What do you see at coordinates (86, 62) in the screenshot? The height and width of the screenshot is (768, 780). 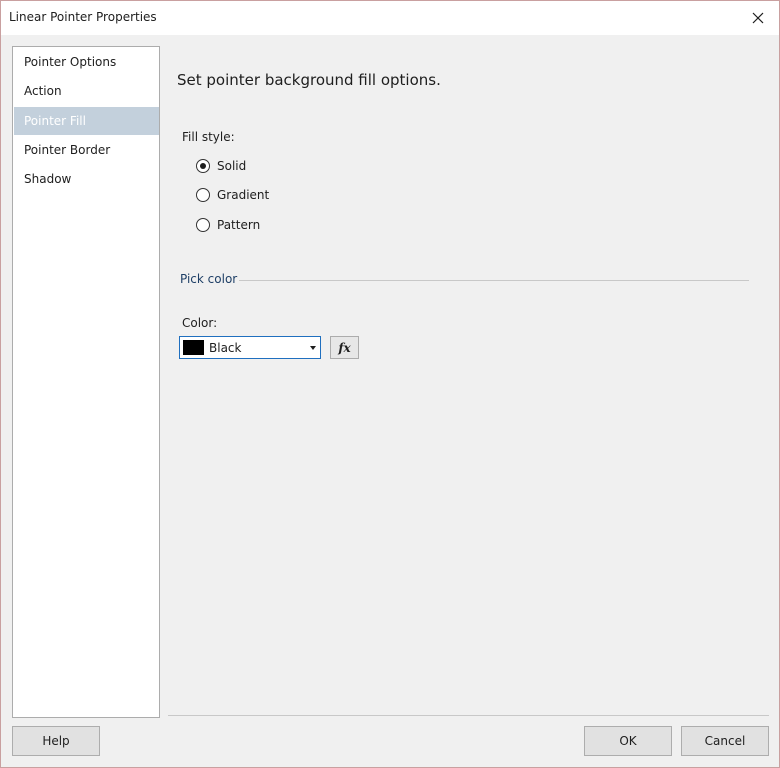 I see `nav-item-pointer-options: Pointer Options` at bounding box center [86, 62].